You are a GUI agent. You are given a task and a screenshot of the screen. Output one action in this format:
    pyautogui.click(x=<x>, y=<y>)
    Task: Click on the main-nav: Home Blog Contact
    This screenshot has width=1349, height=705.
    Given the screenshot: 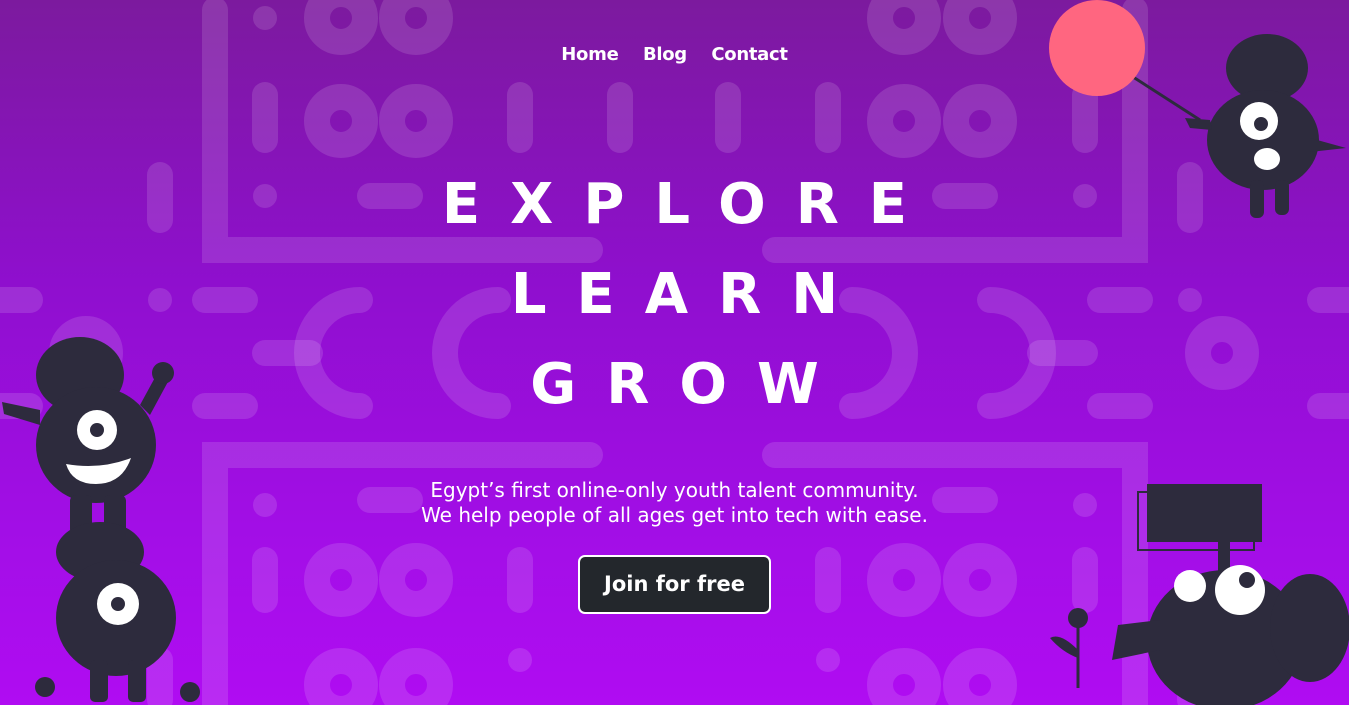 What is the action you would take?
    pyautogui.click(x=674, y=54)
    